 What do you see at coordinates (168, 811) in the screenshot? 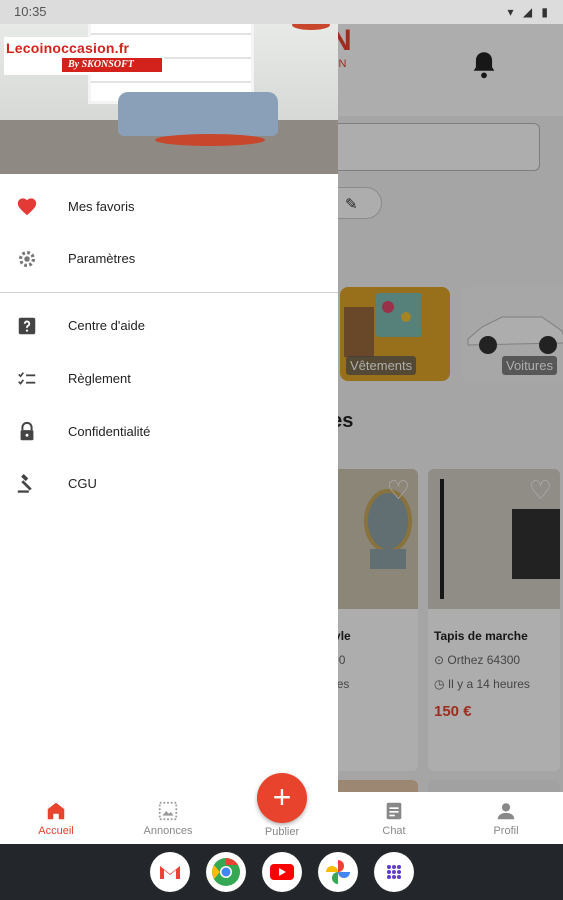
I see `ads-icon` at bounding box center [168, 811].